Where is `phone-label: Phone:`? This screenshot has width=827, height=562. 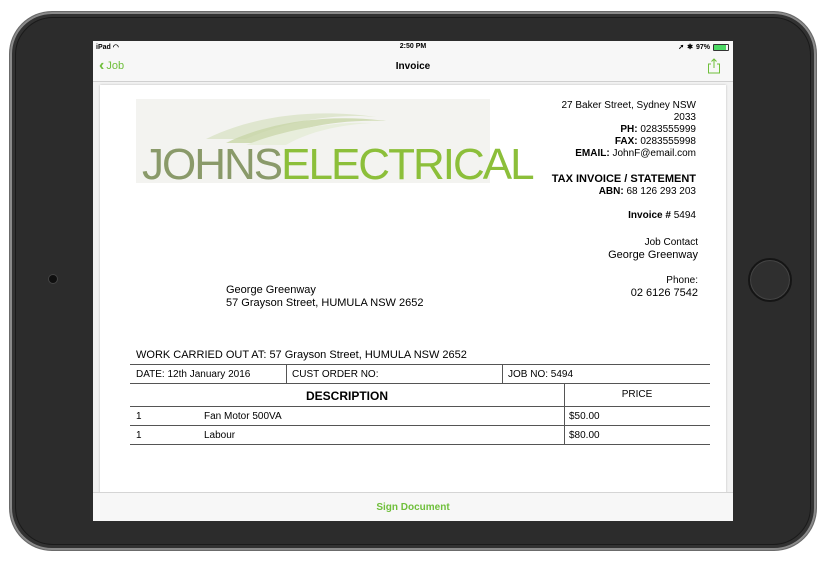
phone-label: Phone: is located at coordinates (682, 280).